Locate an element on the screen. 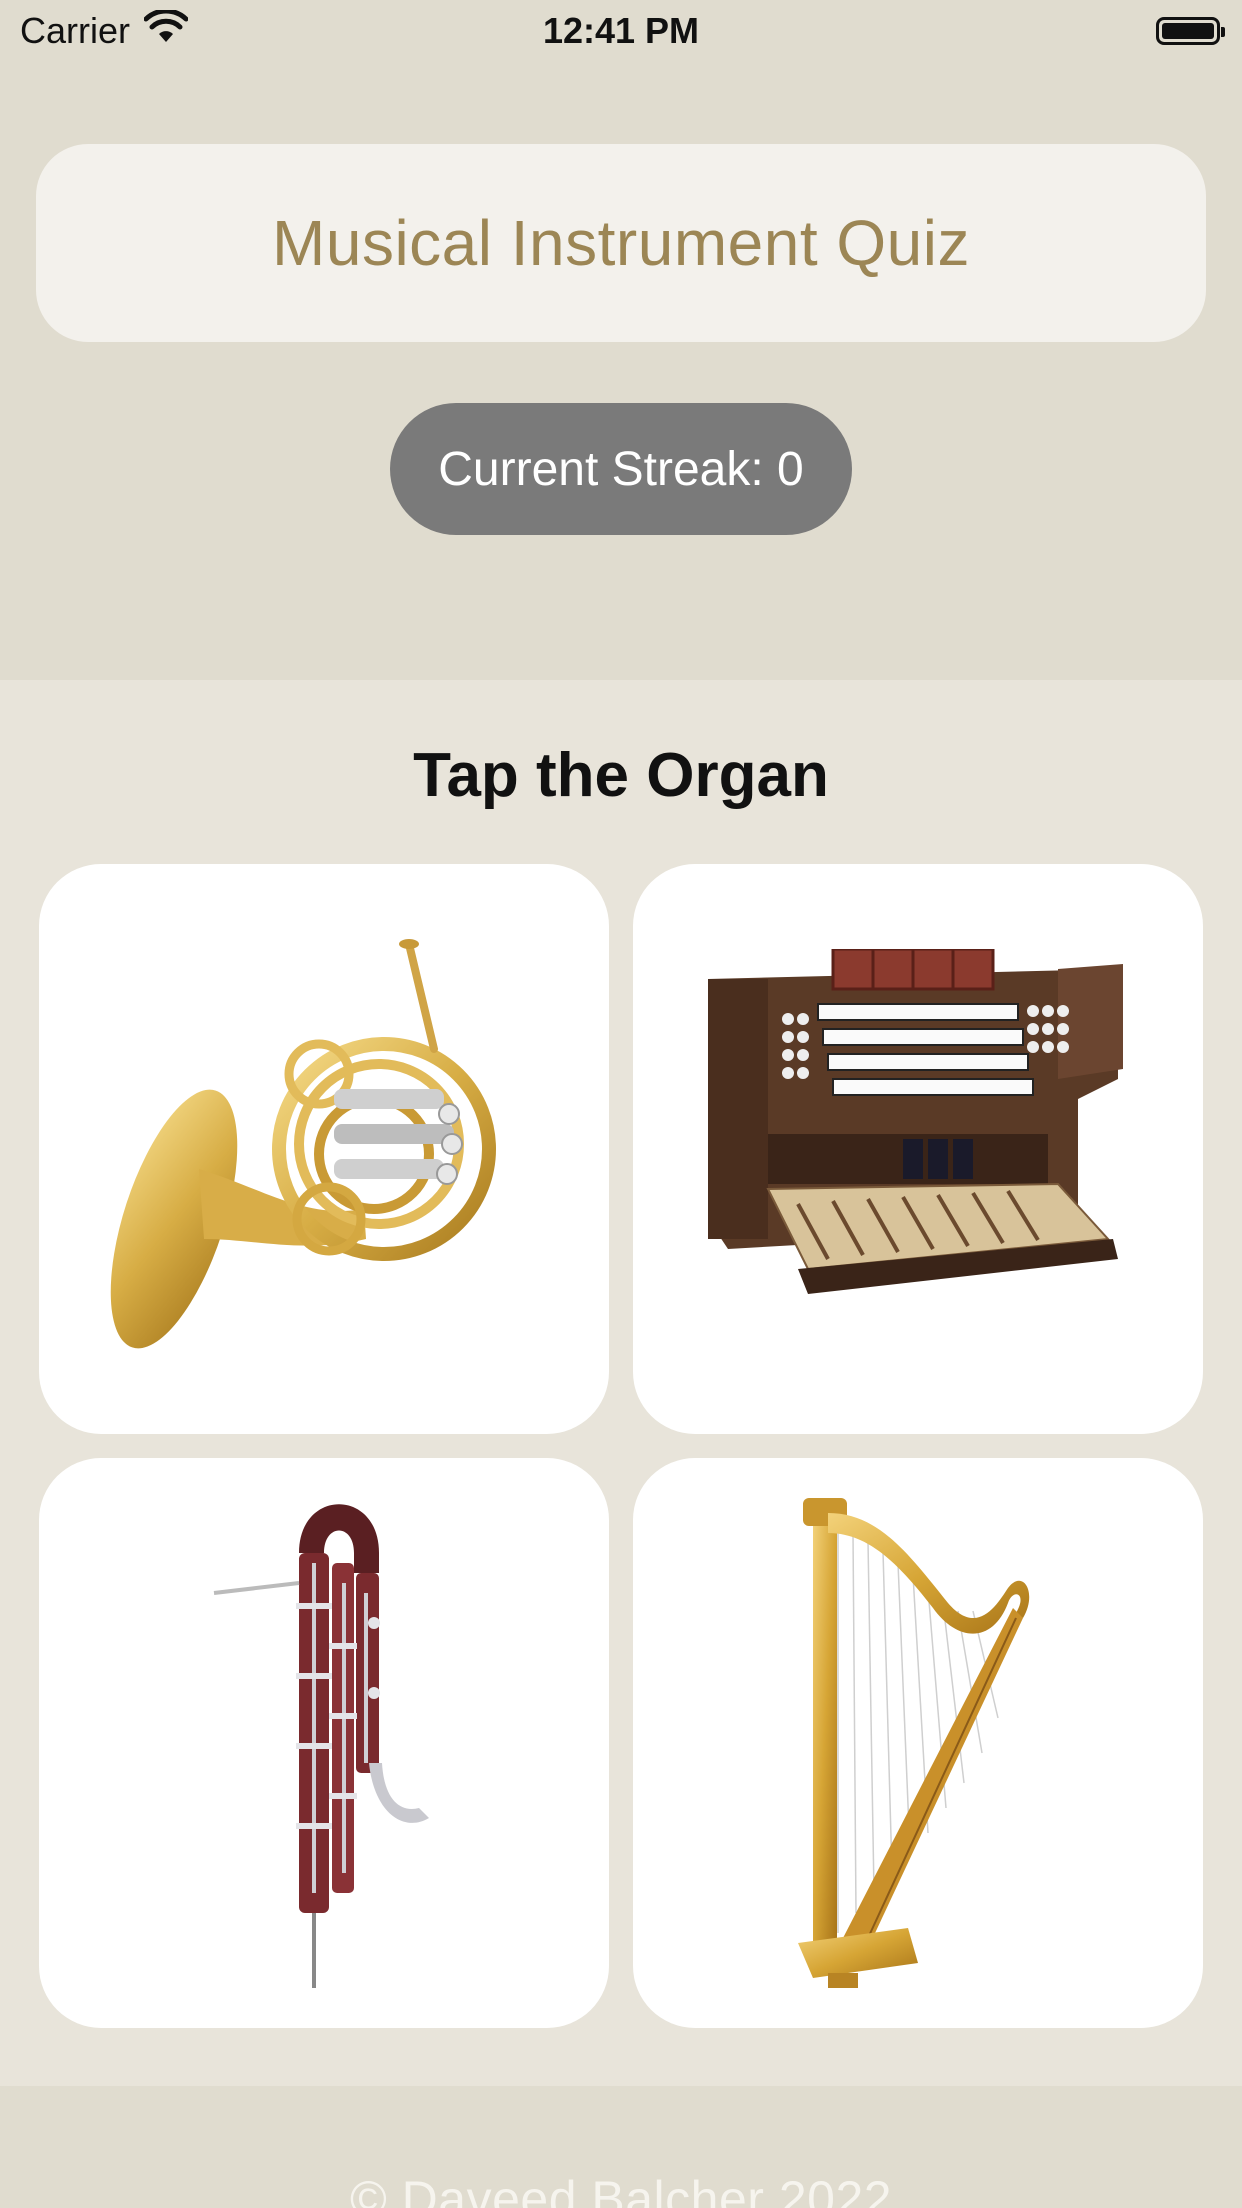  title-card: Musical Instrument Quiz is located at coordinates (621, 243).